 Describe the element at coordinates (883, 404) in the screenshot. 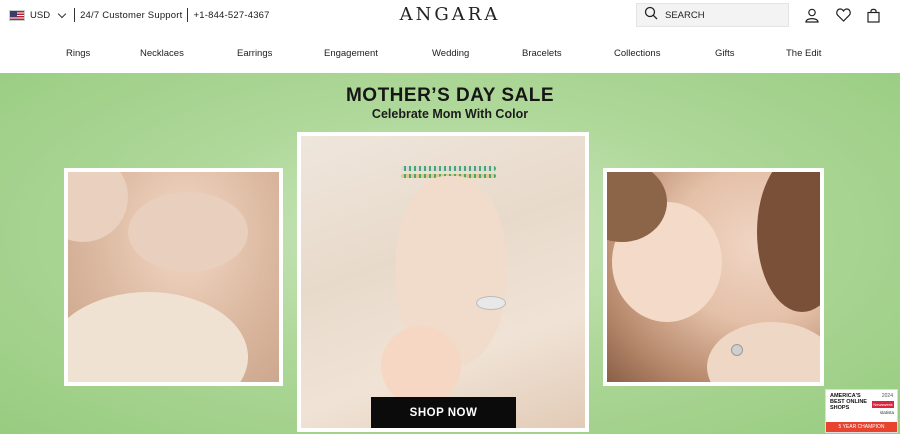

I see `badge-publisher: Newsweek` at that location.